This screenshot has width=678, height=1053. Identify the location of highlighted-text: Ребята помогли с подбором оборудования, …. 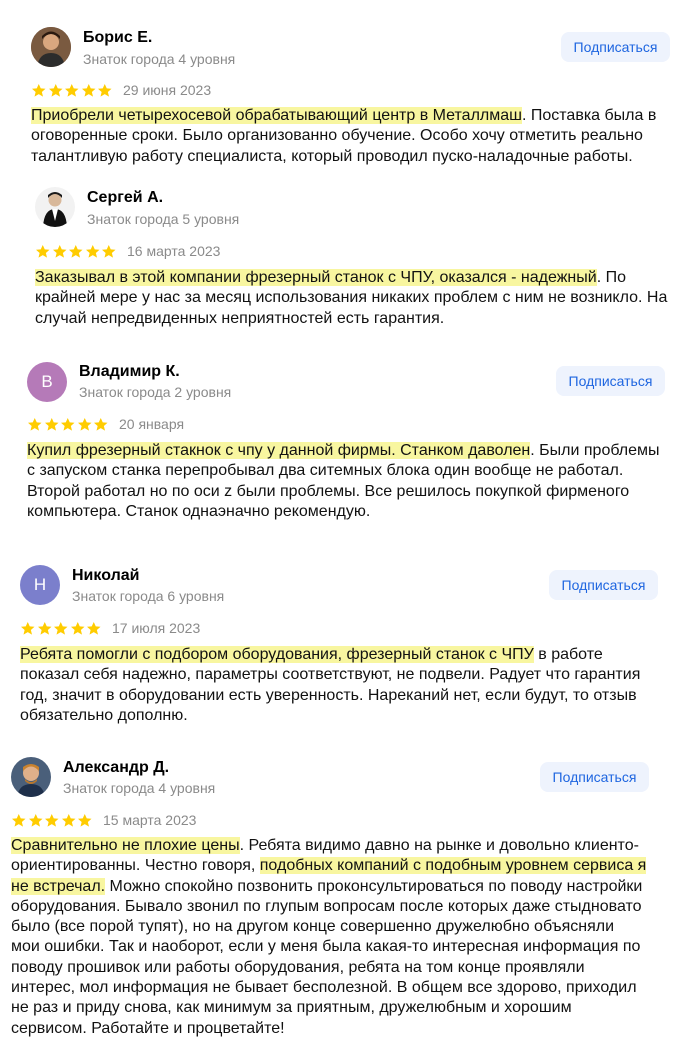
(277, 654).